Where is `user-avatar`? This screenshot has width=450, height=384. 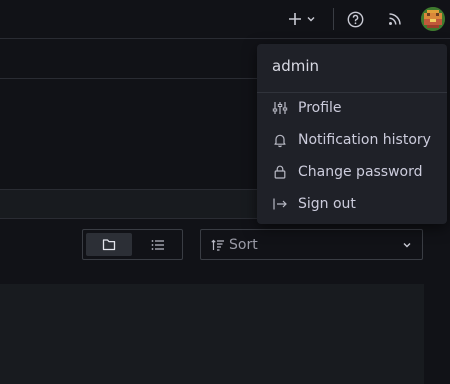 user-avatar is located at coordinates (433, 19).